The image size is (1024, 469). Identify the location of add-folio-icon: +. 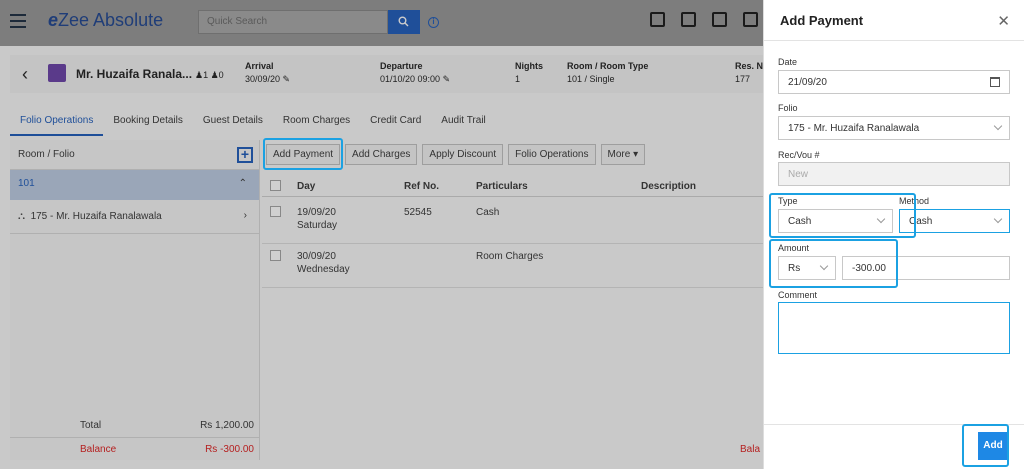
(245, 155).